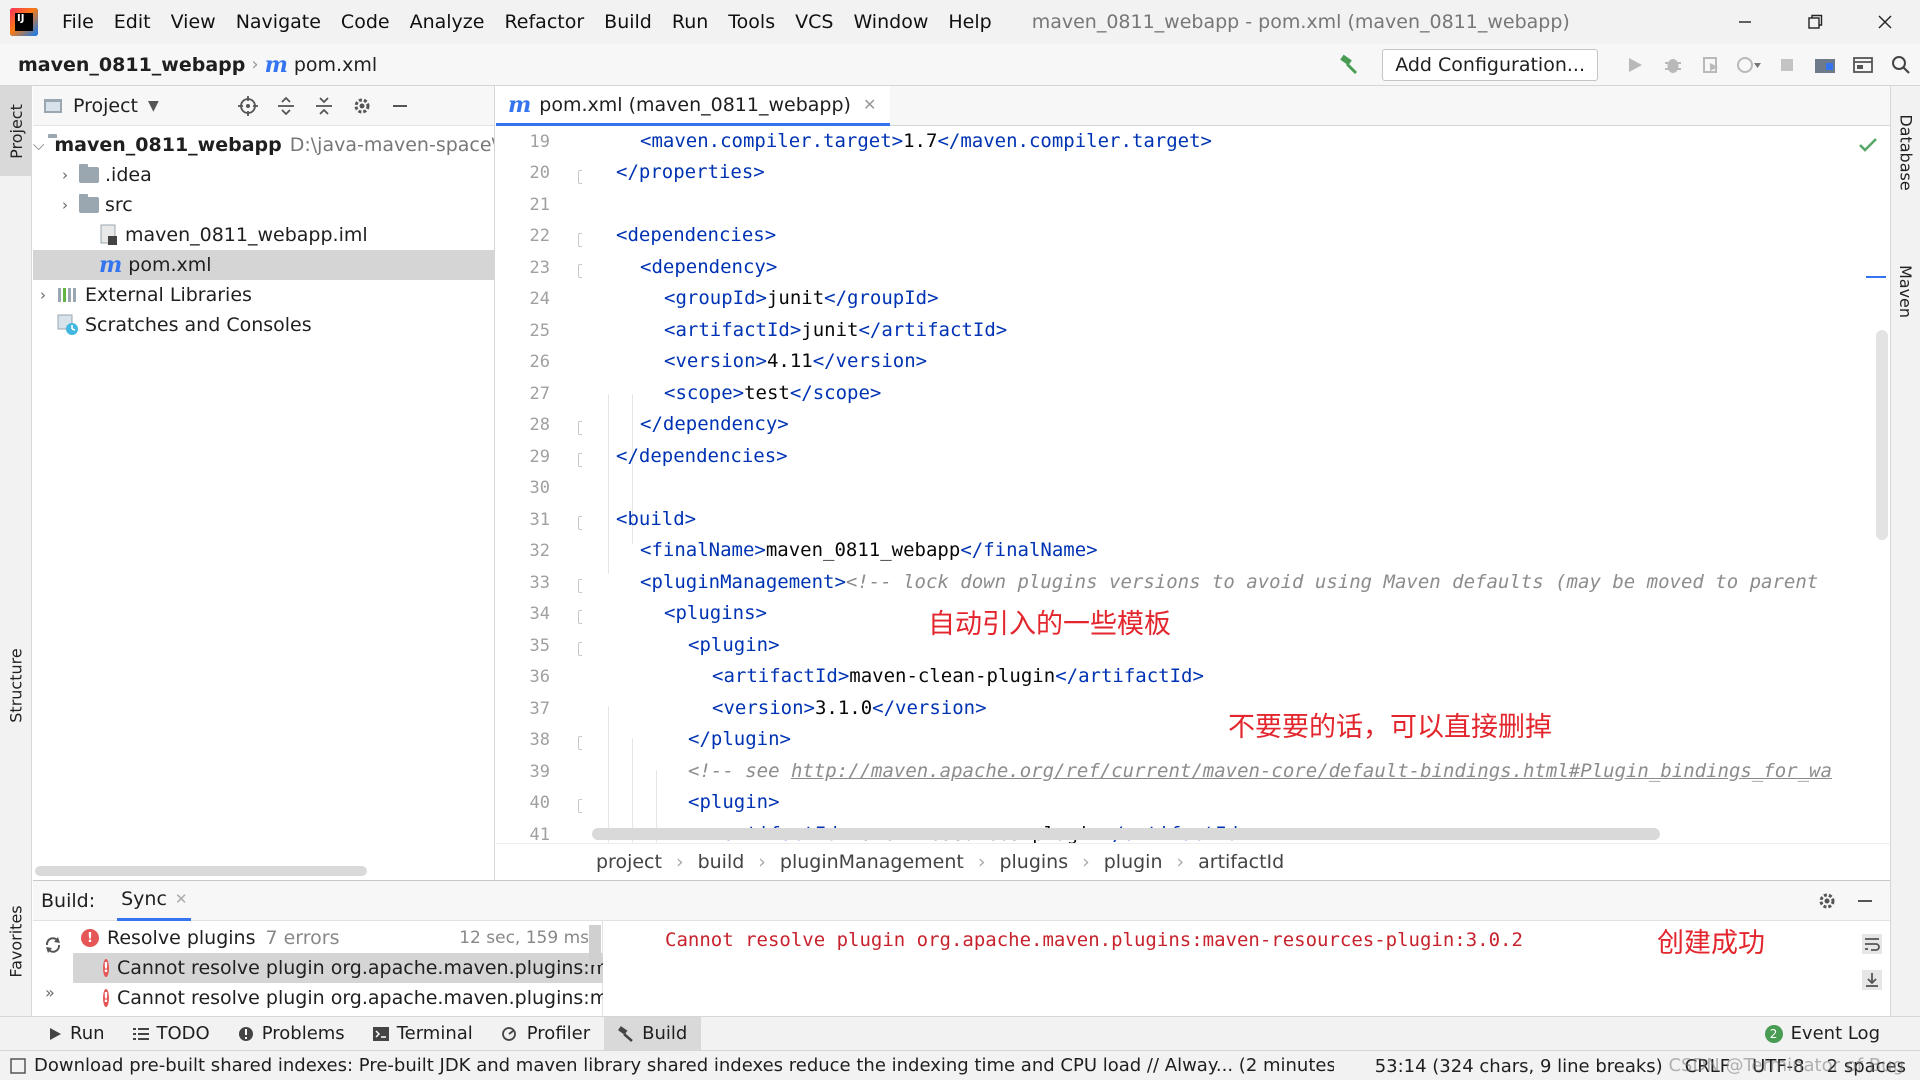  Describe the element at coordinates (365, 22) in the screenshot. I see `menu-code: Code` at that location.